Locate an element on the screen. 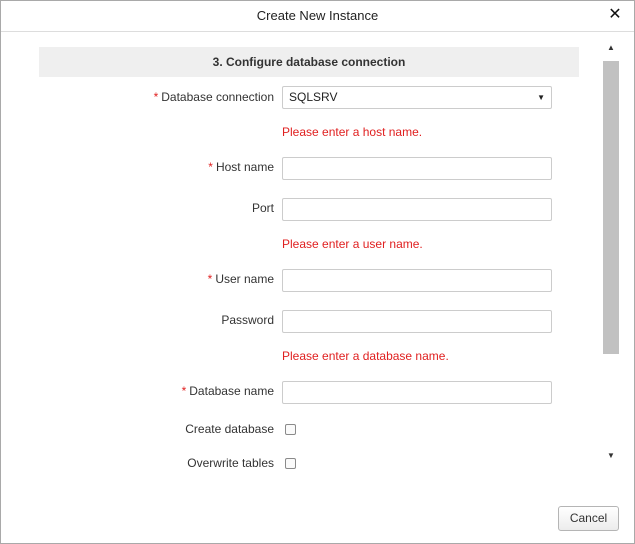  scroll-thumb is located at coordinates (611, 207).